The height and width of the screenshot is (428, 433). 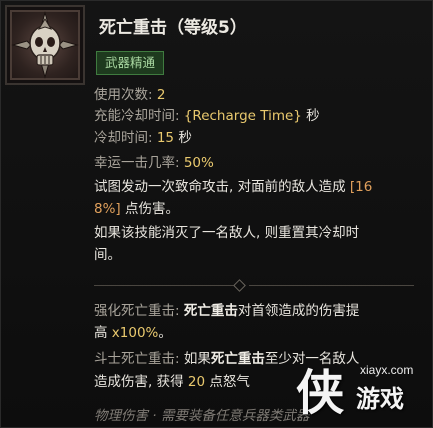 I want to click on description-text: 如果该技能消灭了一名敌人, 则重置其冷却时, so click(x=227, y=233).